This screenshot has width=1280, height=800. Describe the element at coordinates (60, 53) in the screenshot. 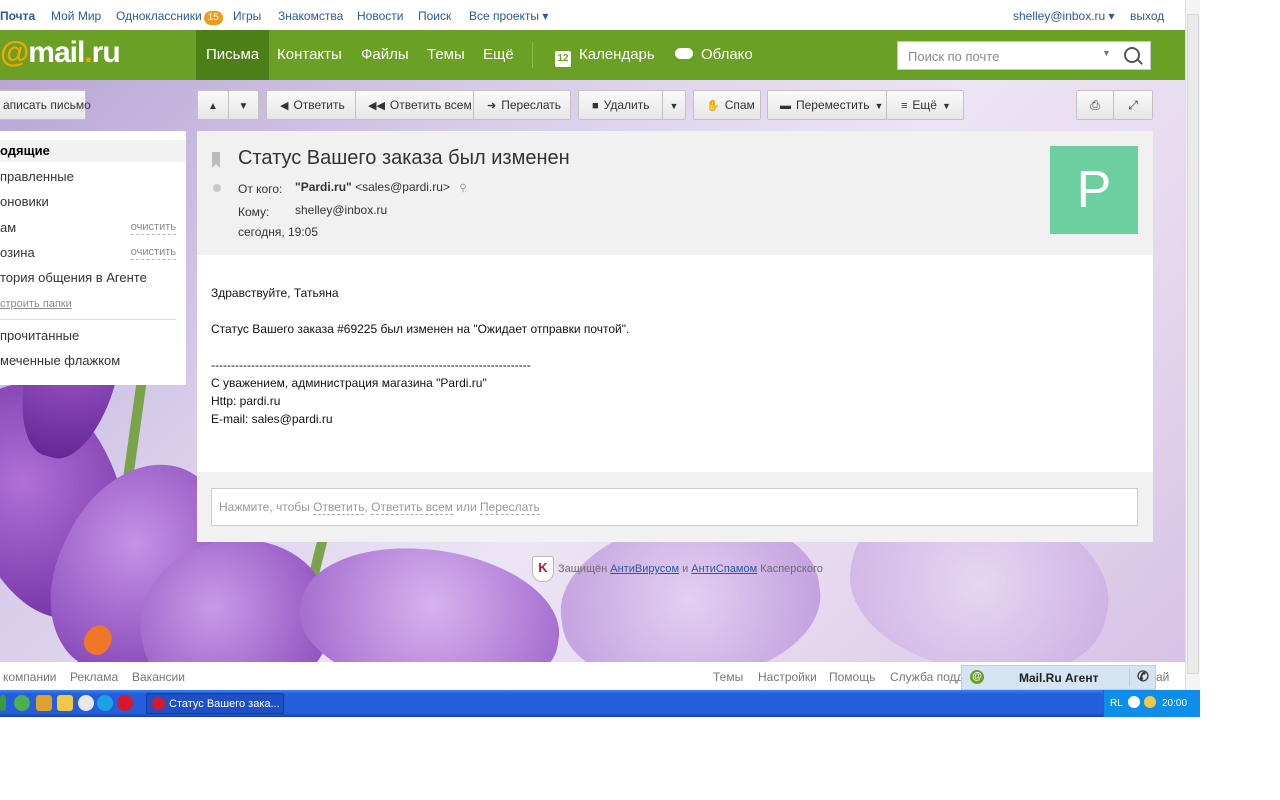

I see `mailru-logo: @mail.ru` at that location.